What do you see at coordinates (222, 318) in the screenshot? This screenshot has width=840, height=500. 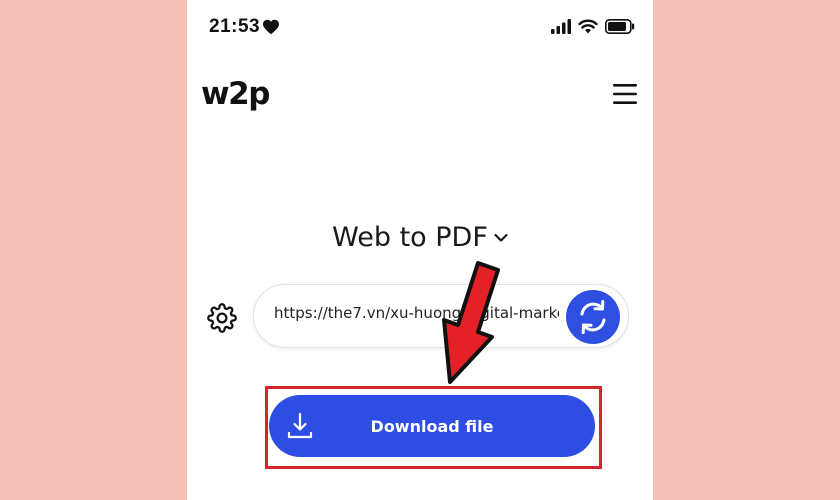 I see `gear-icon` at bounding box center [222, 318].